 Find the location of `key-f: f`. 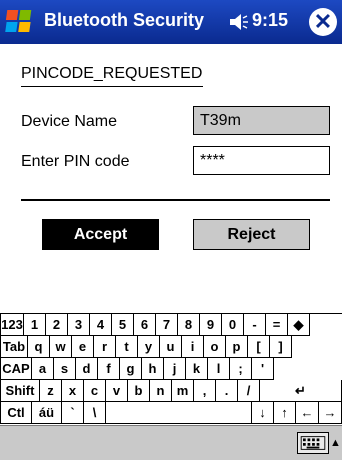

key-f: f is located at coordinates (109, 369).